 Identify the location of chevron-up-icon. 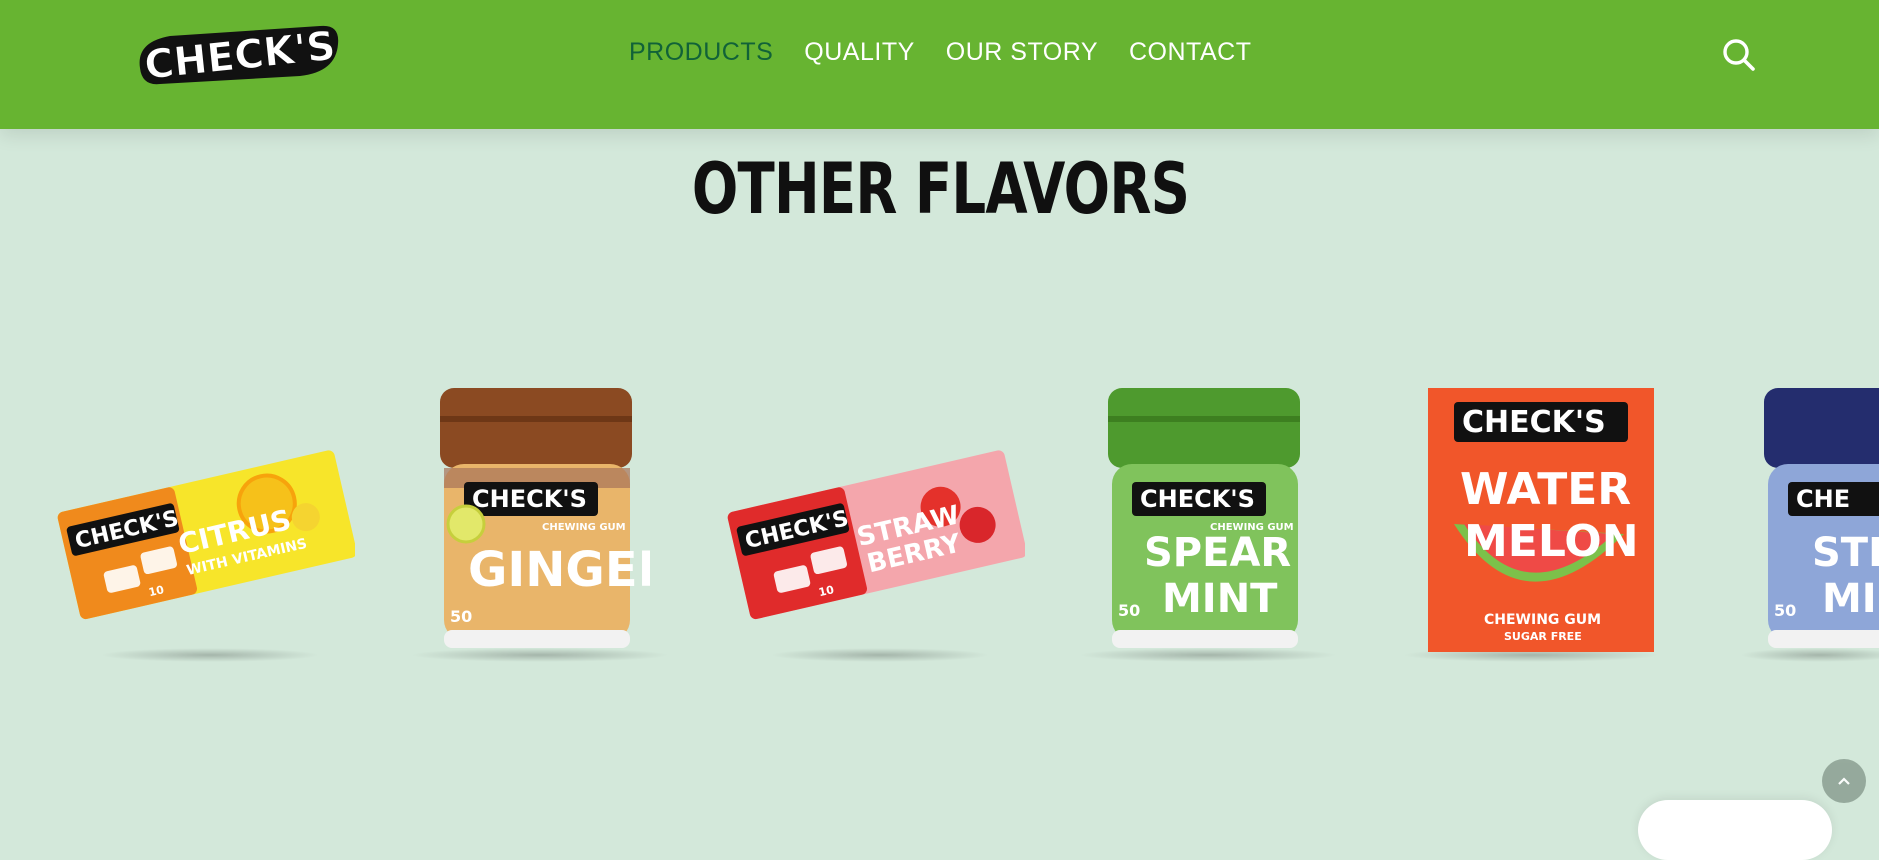
(1844, 781).